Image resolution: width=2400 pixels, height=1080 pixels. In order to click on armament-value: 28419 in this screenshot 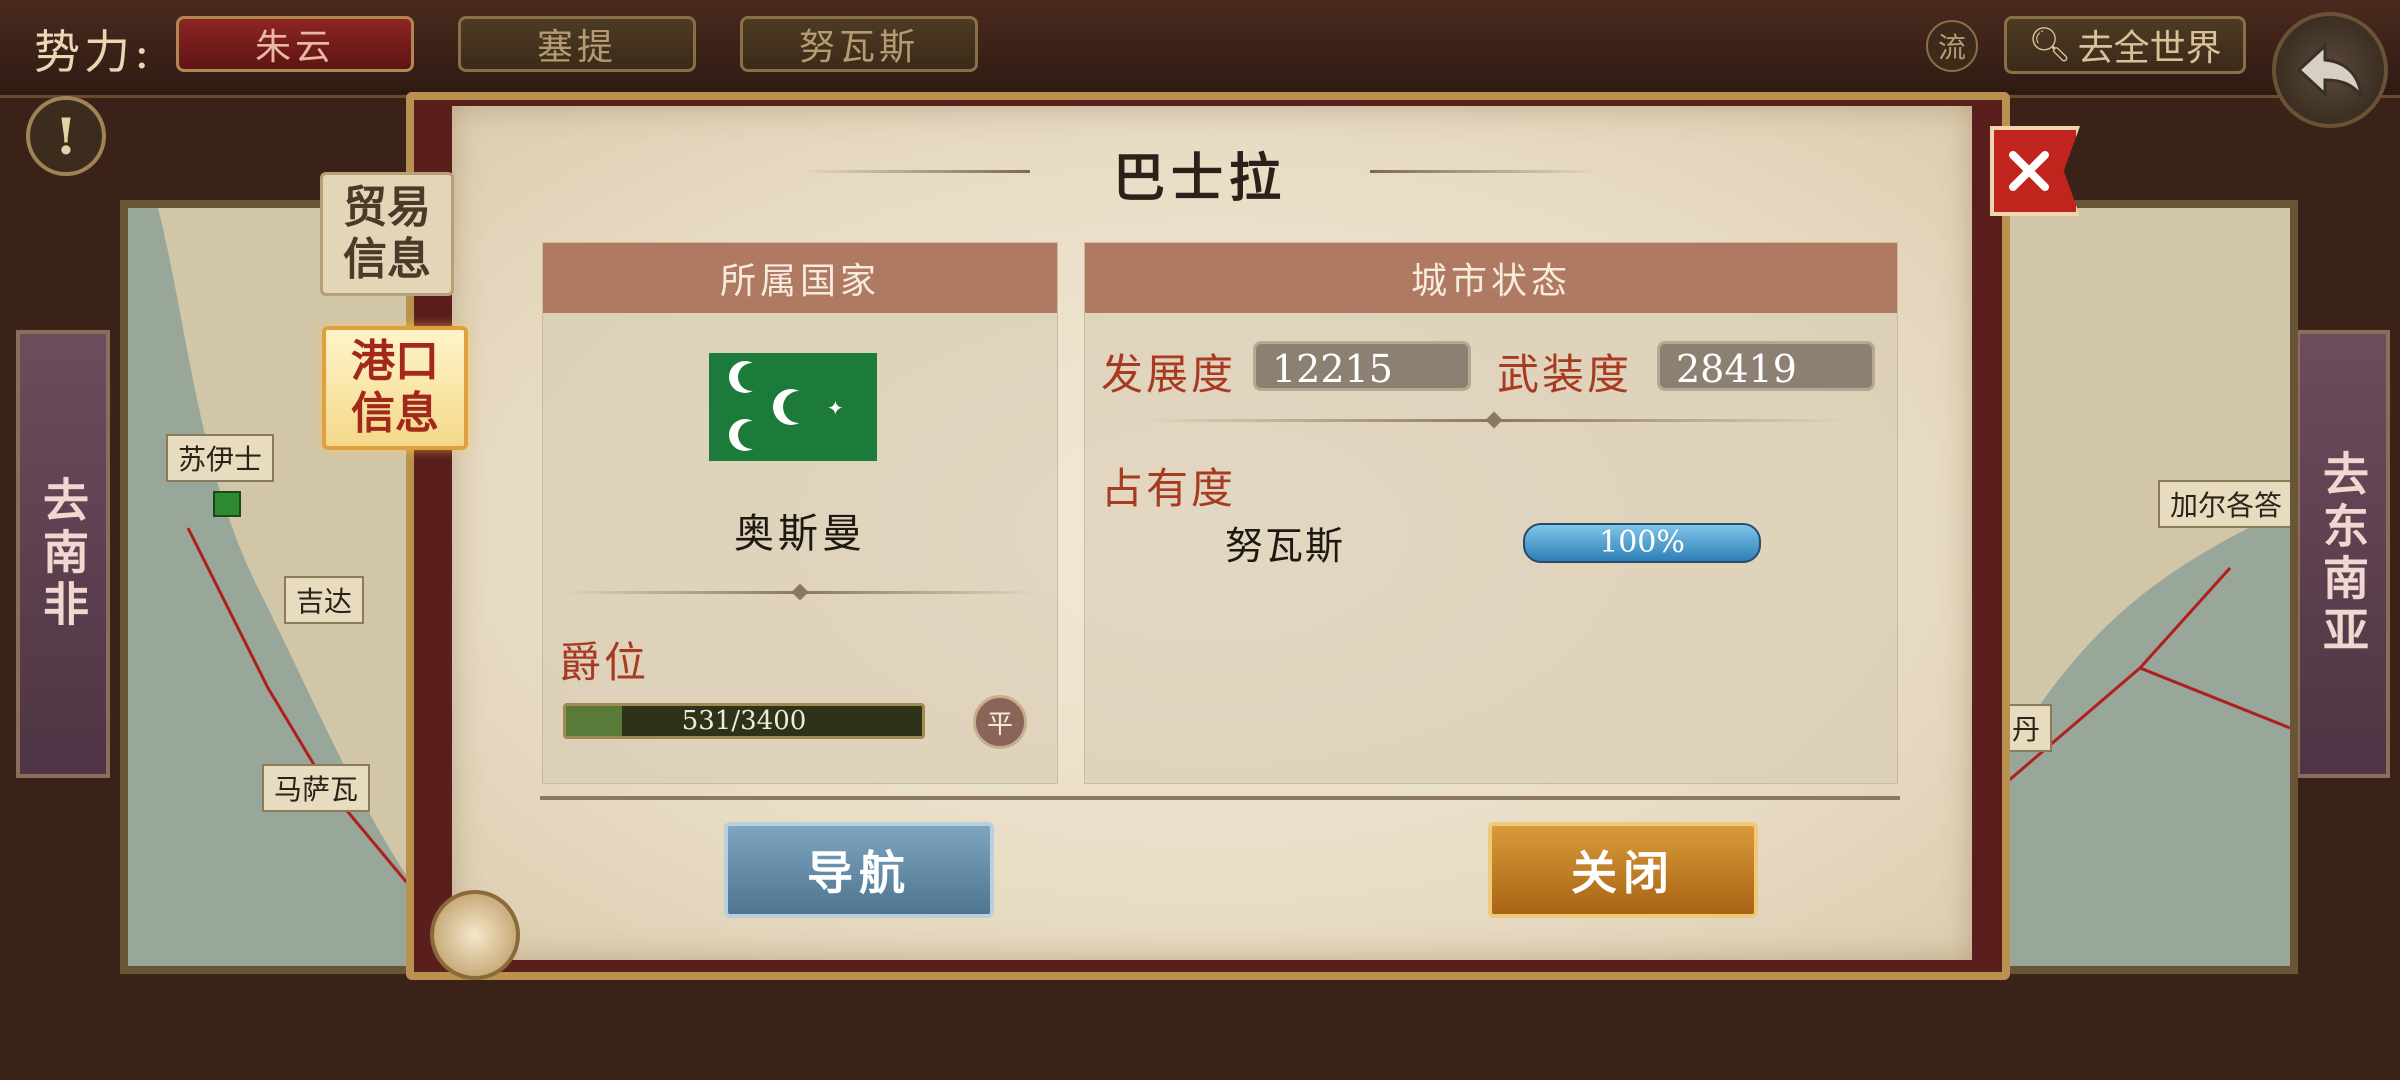, I will do `click(1766, 366)`.